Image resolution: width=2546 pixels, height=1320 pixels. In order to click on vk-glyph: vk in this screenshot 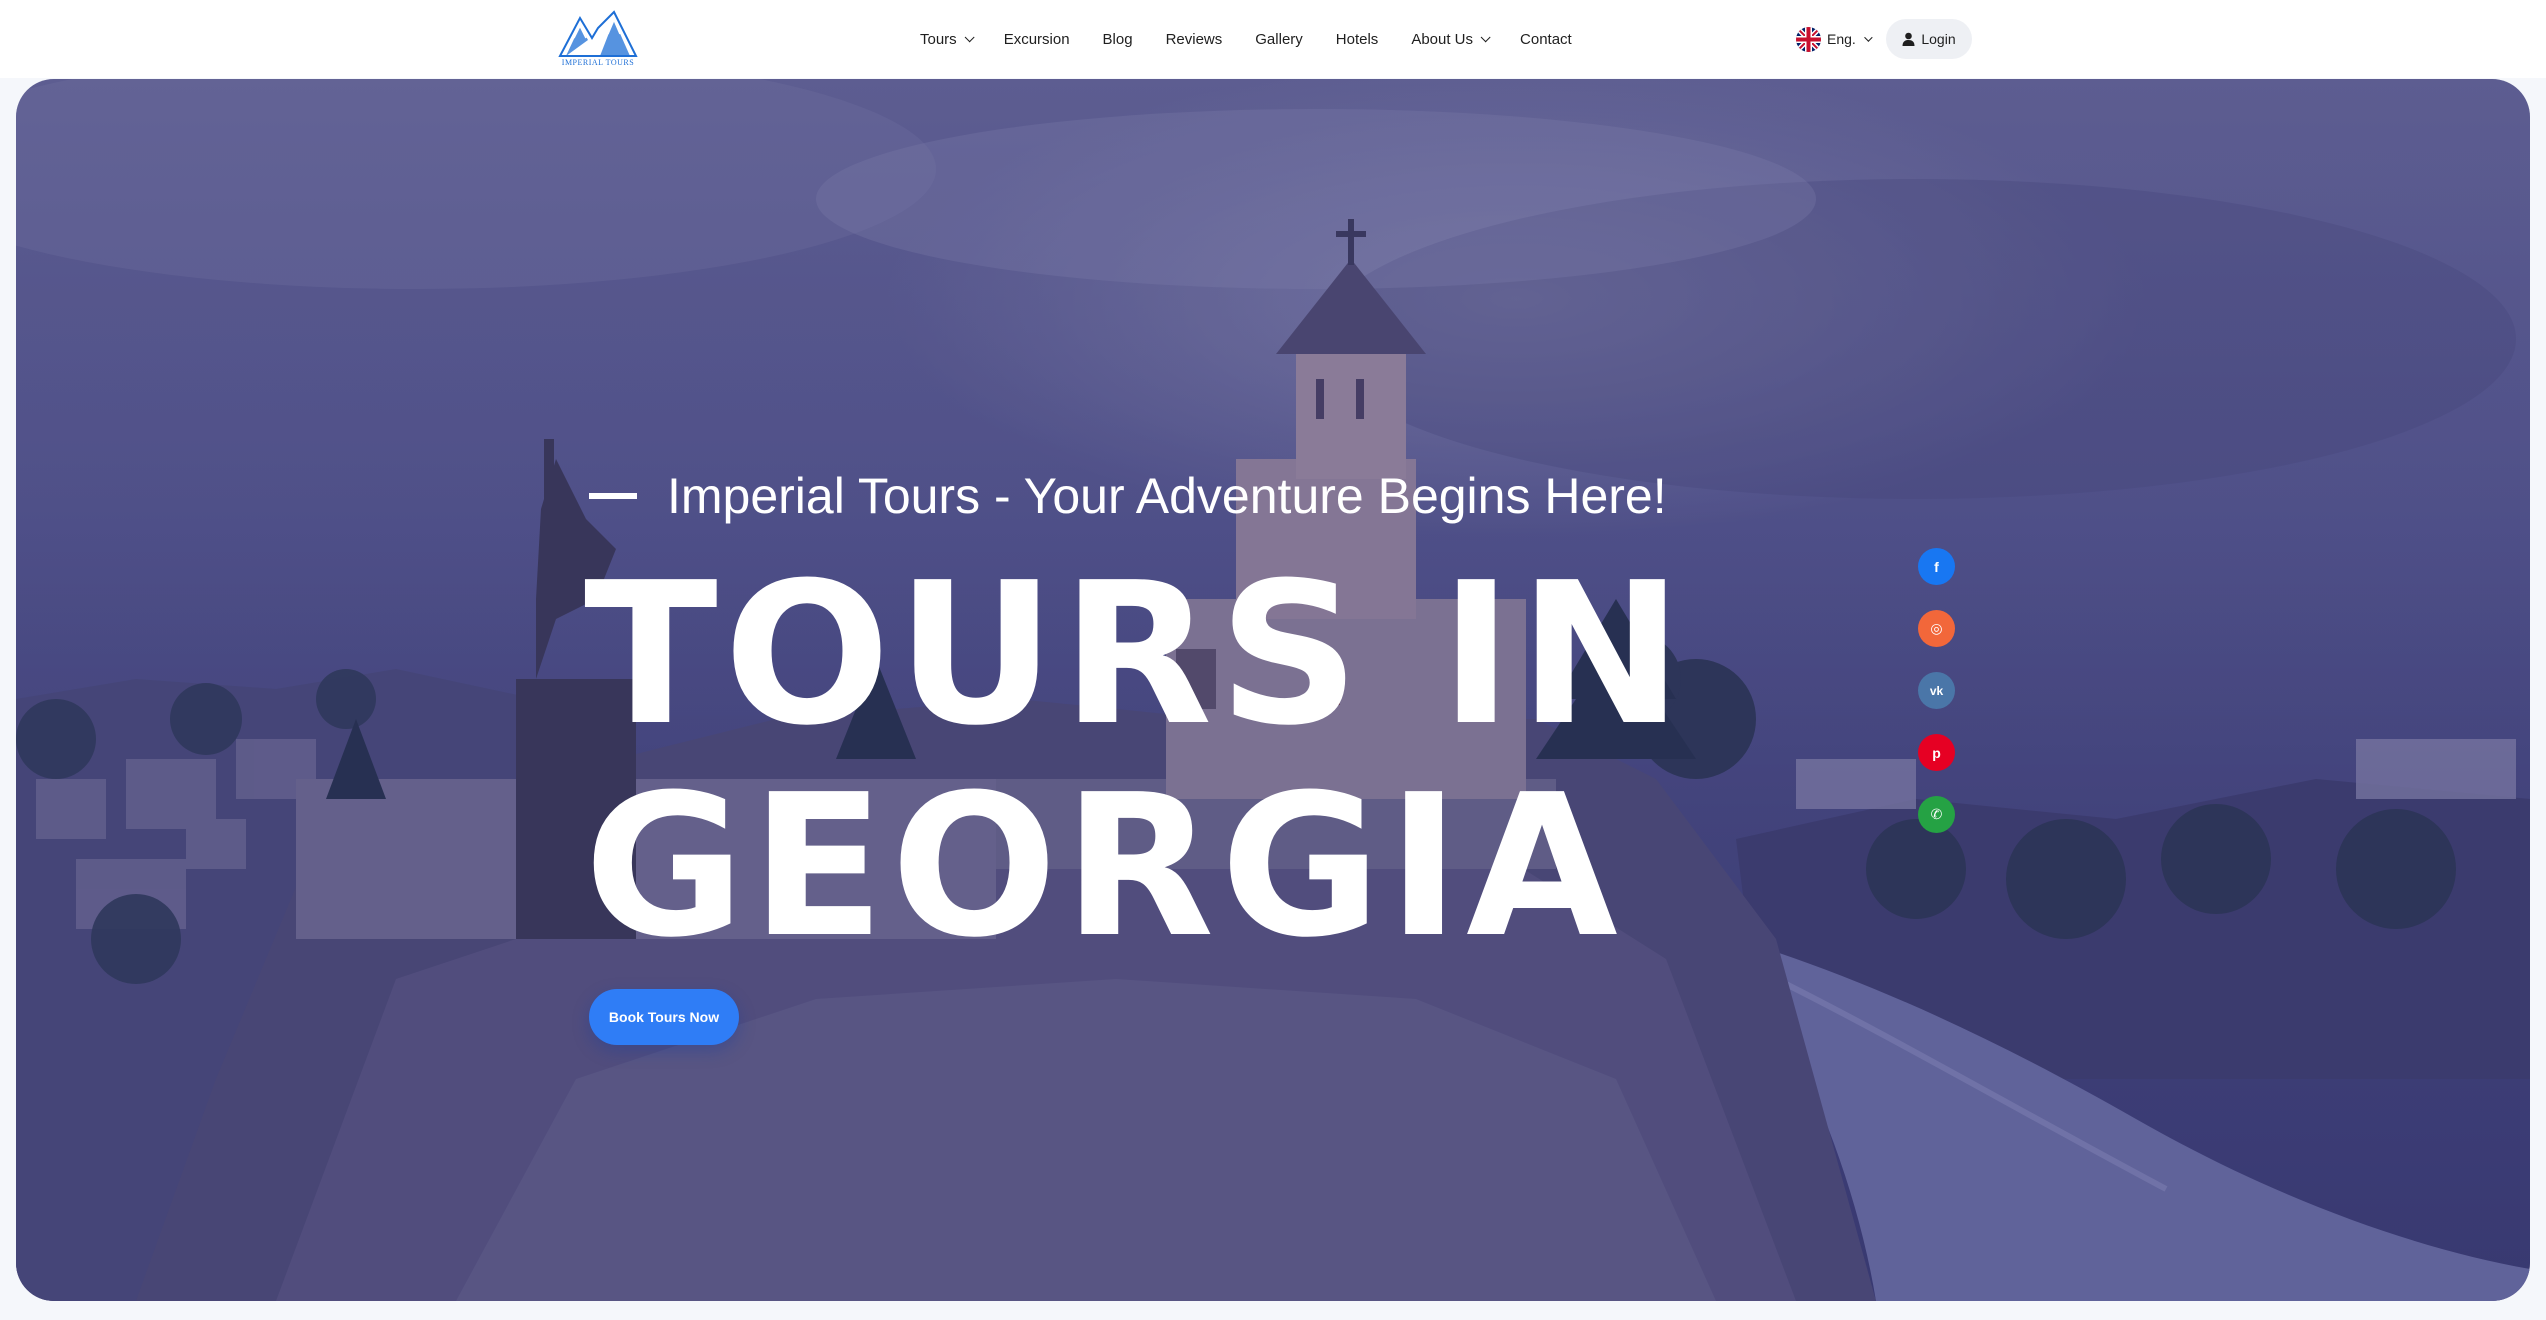, I will do `click(1936, 690)`.